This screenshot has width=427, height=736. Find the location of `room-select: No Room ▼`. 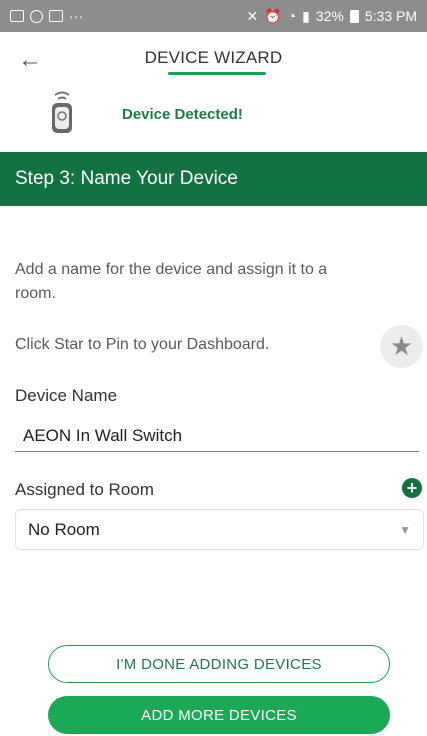

room-select: No Room ▼ is located at coordinates (219, 529).